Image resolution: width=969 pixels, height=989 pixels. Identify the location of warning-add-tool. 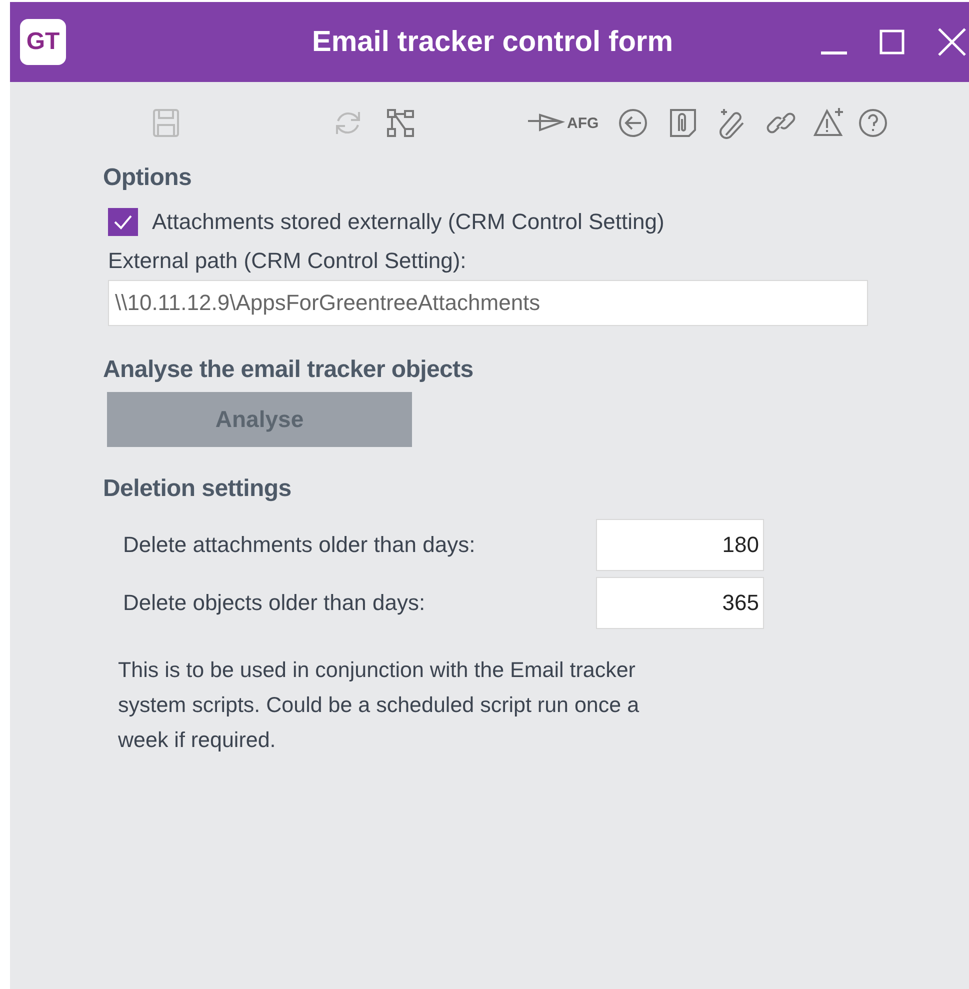
(828, 123).